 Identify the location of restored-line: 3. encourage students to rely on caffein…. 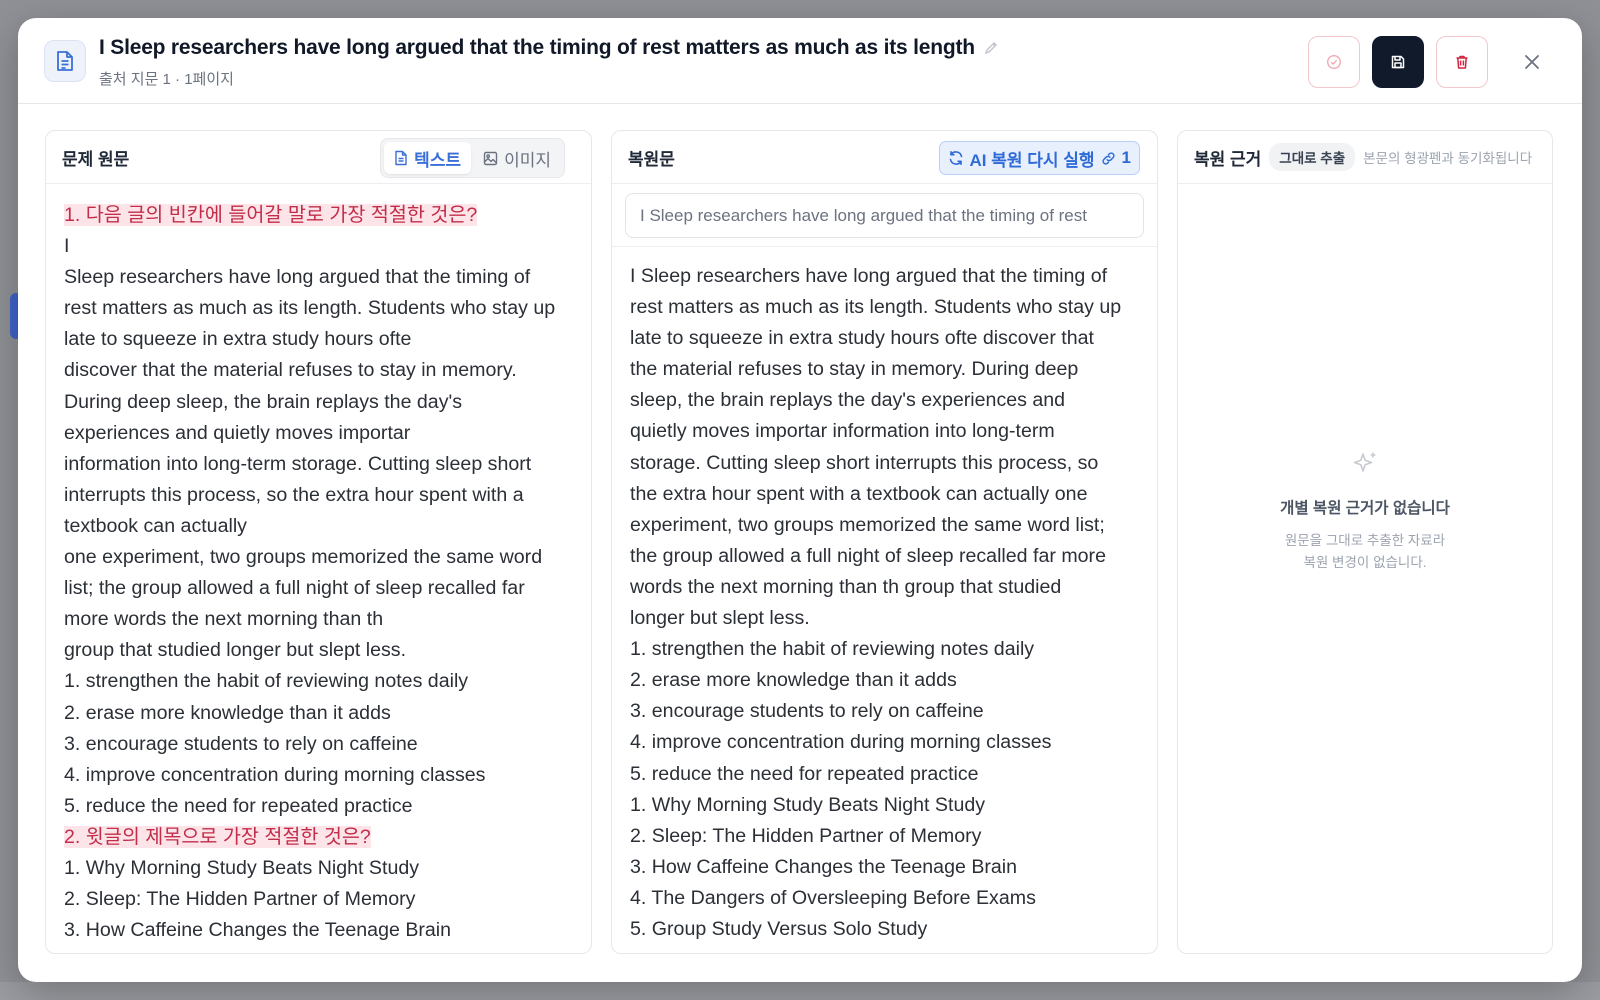
(807, 711).